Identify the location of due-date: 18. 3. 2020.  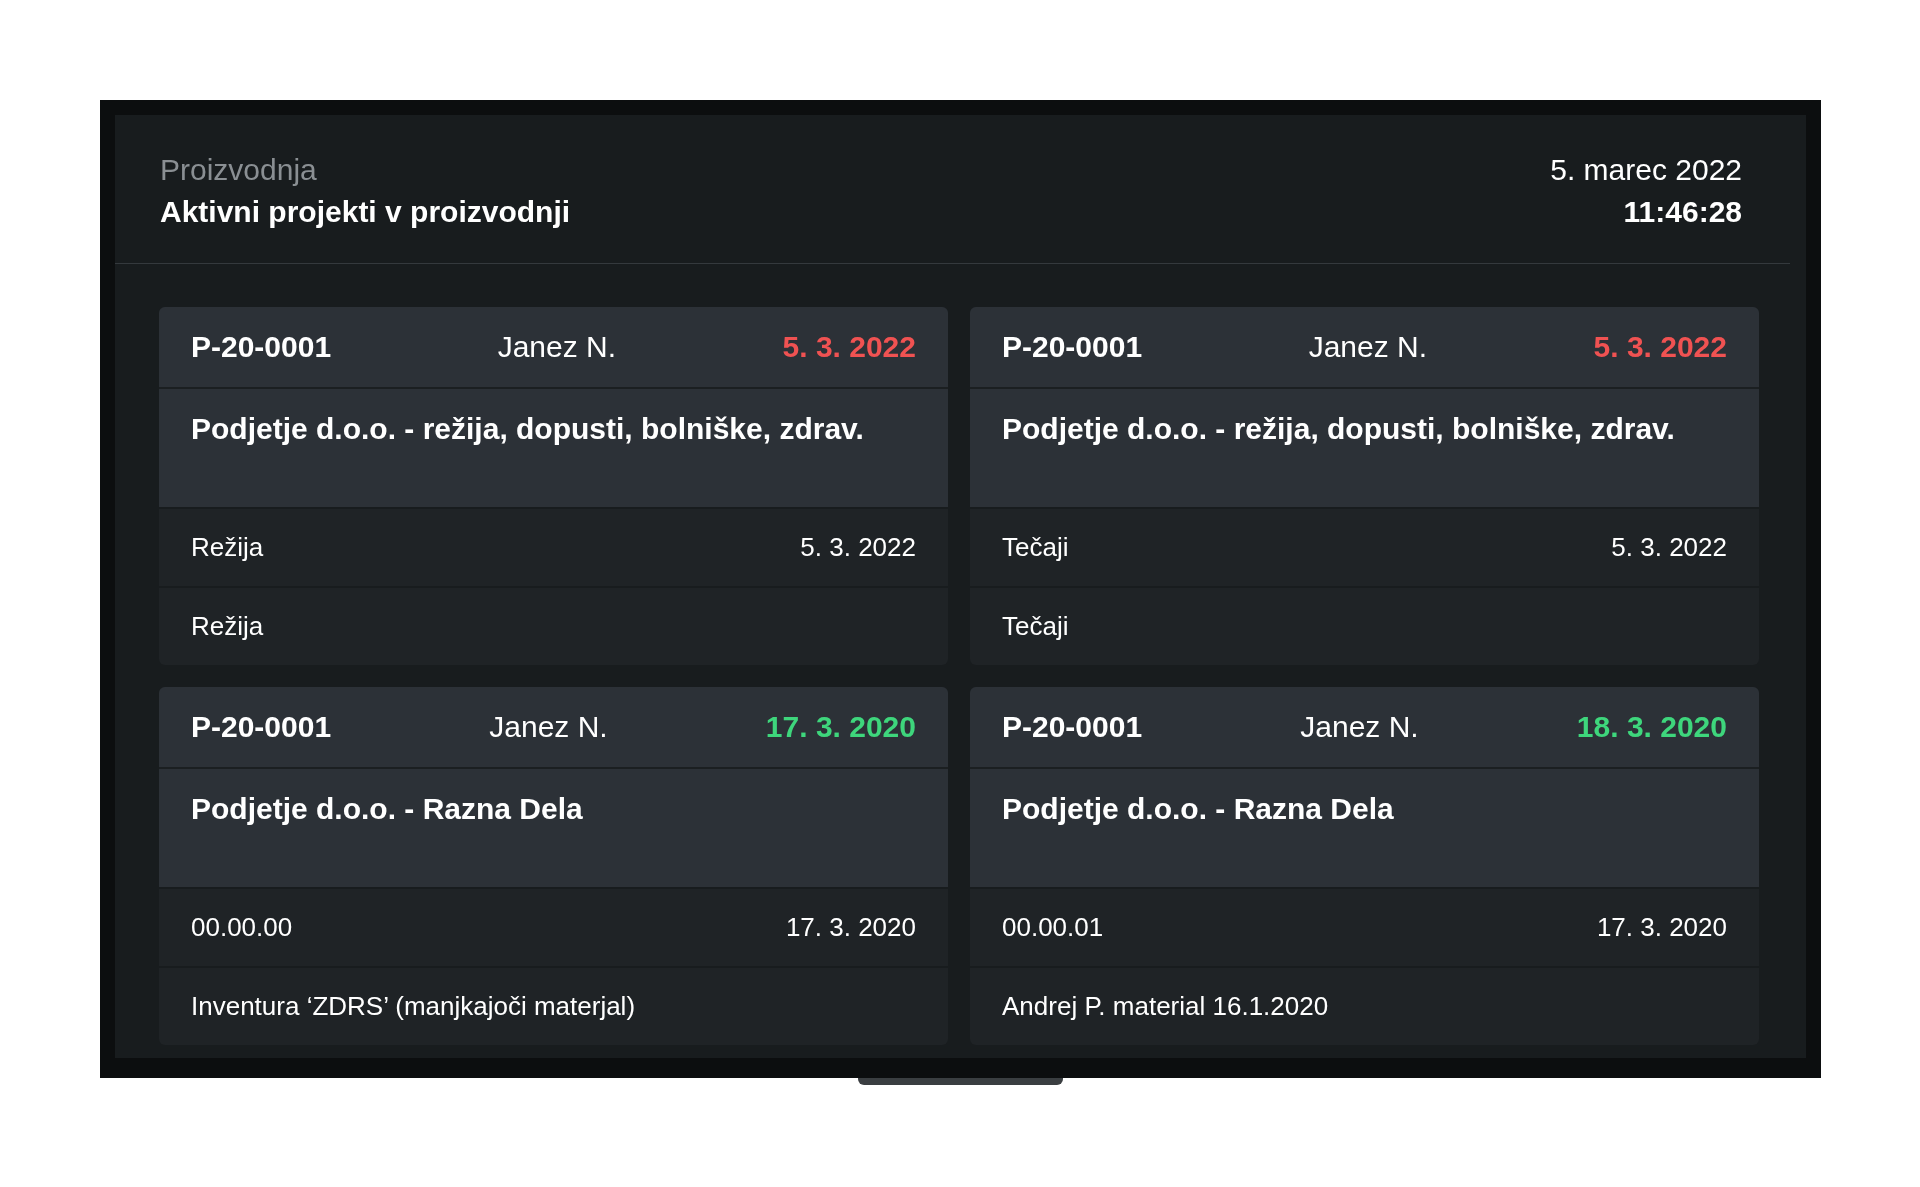
(1651, 727).